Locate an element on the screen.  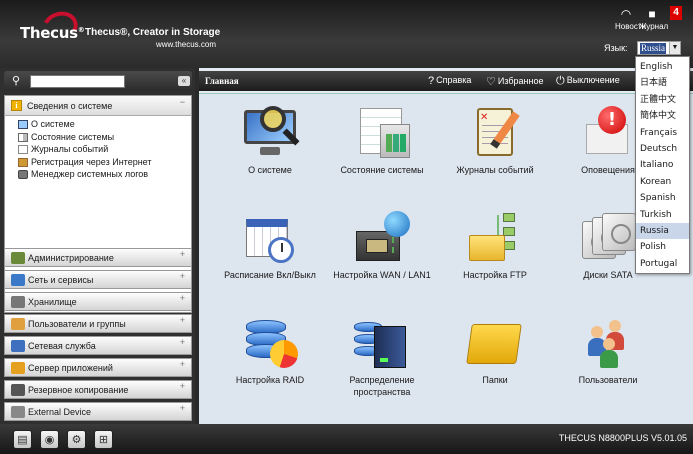
tile-label: Расписание Вкл/Выкл is located at coordinates (270, 275).